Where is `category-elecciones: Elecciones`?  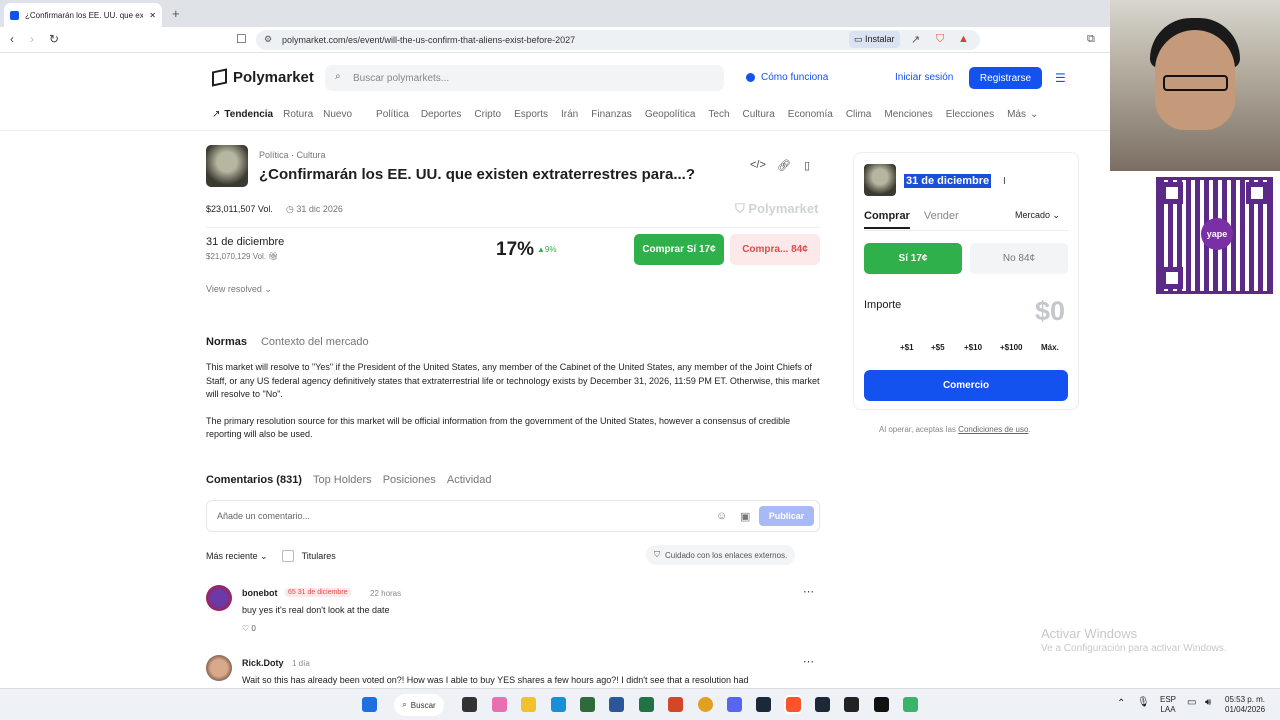
category-elecciones: Elecciones is located at coordinates (970, 114).